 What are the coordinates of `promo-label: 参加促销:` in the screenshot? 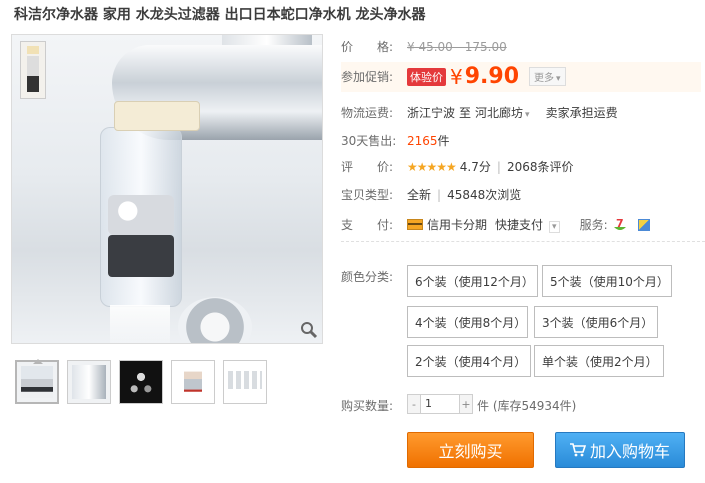 It's located at (367, 77).